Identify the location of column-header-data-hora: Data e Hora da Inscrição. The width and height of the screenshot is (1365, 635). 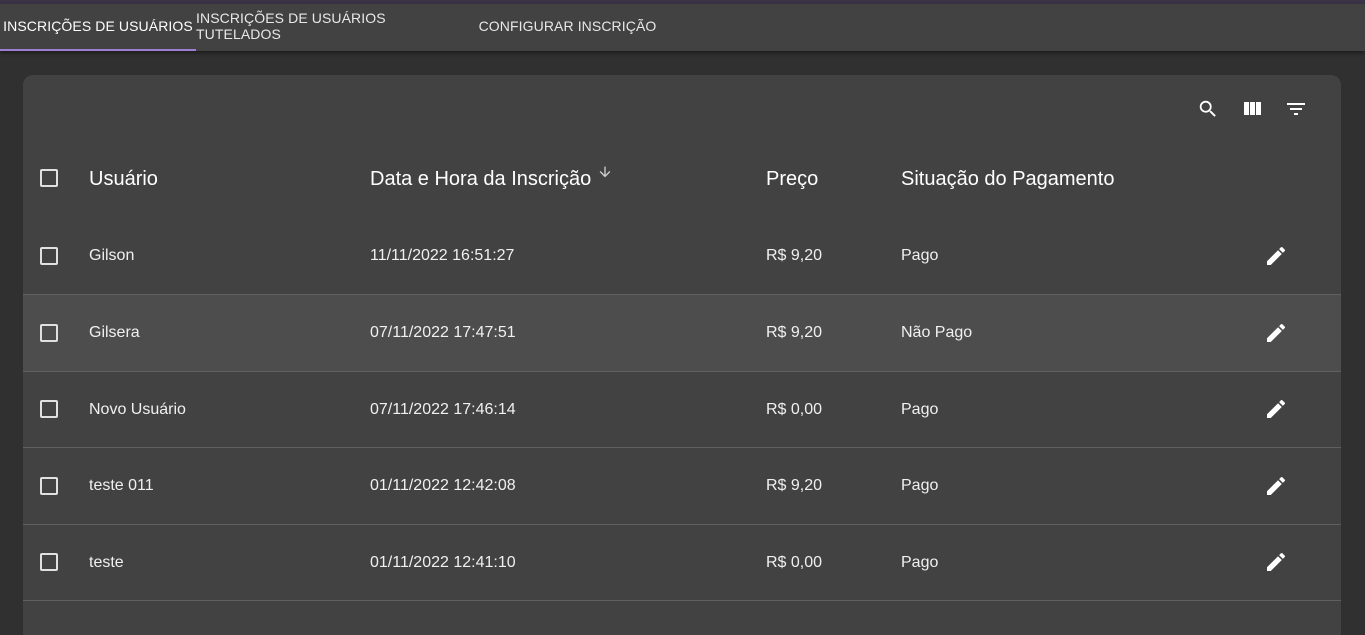
(491, 179).